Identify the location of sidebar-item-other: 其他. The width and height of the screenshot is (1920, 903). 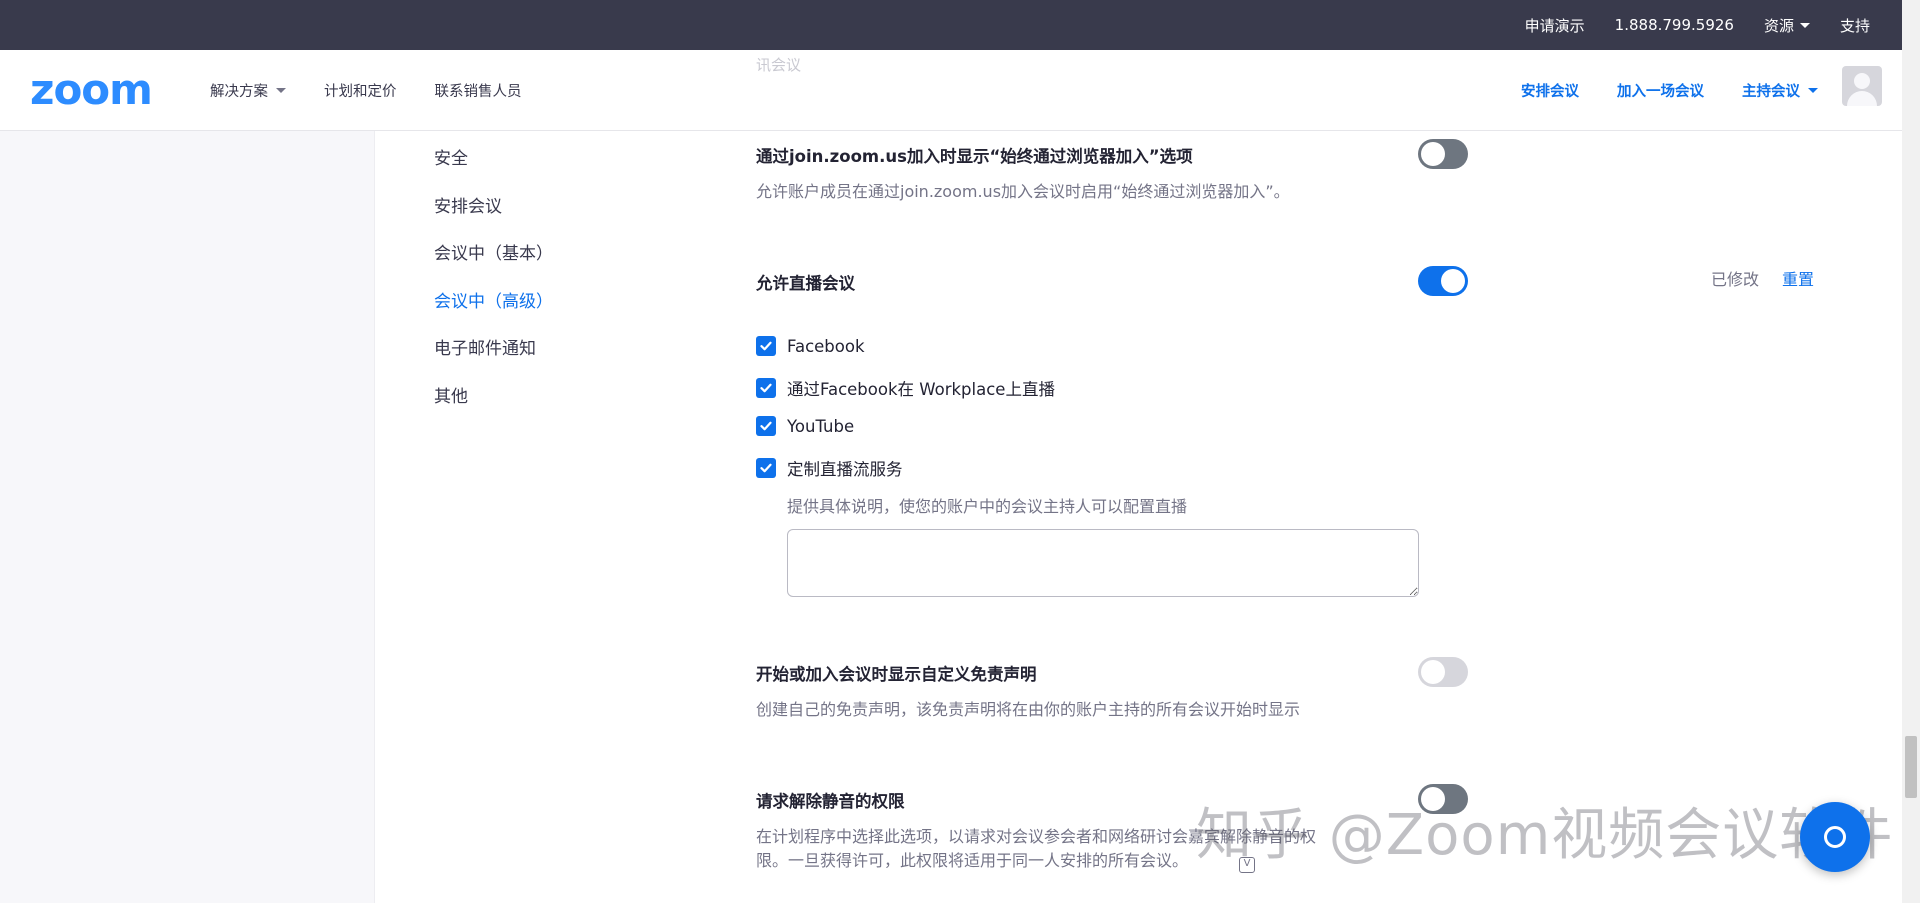
(493, 410).